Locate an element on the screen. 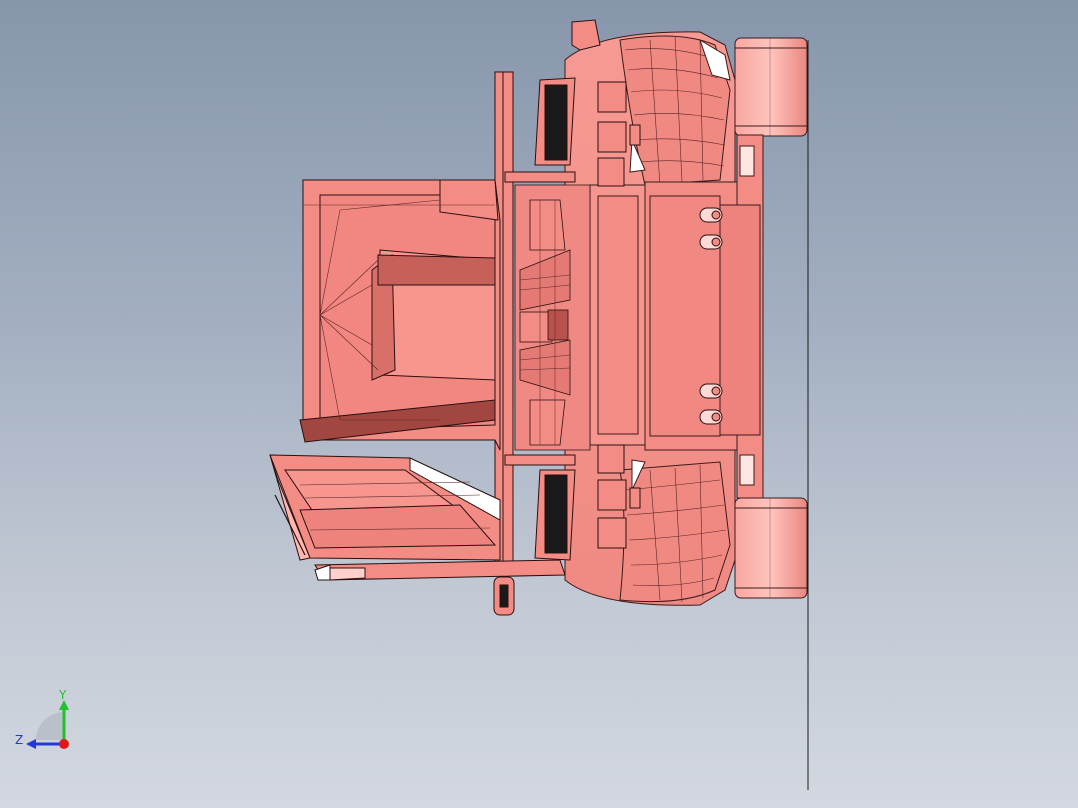 Image resolution: width=1078 pixels, height=808 pixels. side-skirt is located at coordinates (440, 570).